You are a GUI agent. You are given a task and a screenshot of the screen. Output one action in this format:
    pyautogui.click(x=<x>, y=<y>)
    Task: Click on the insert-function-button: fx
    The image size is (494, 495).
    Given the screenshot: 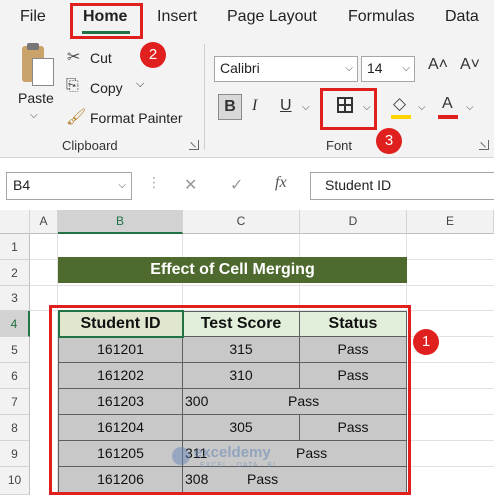 What is the action you would take?
    pyautogui.click(x=281, y=183)
    